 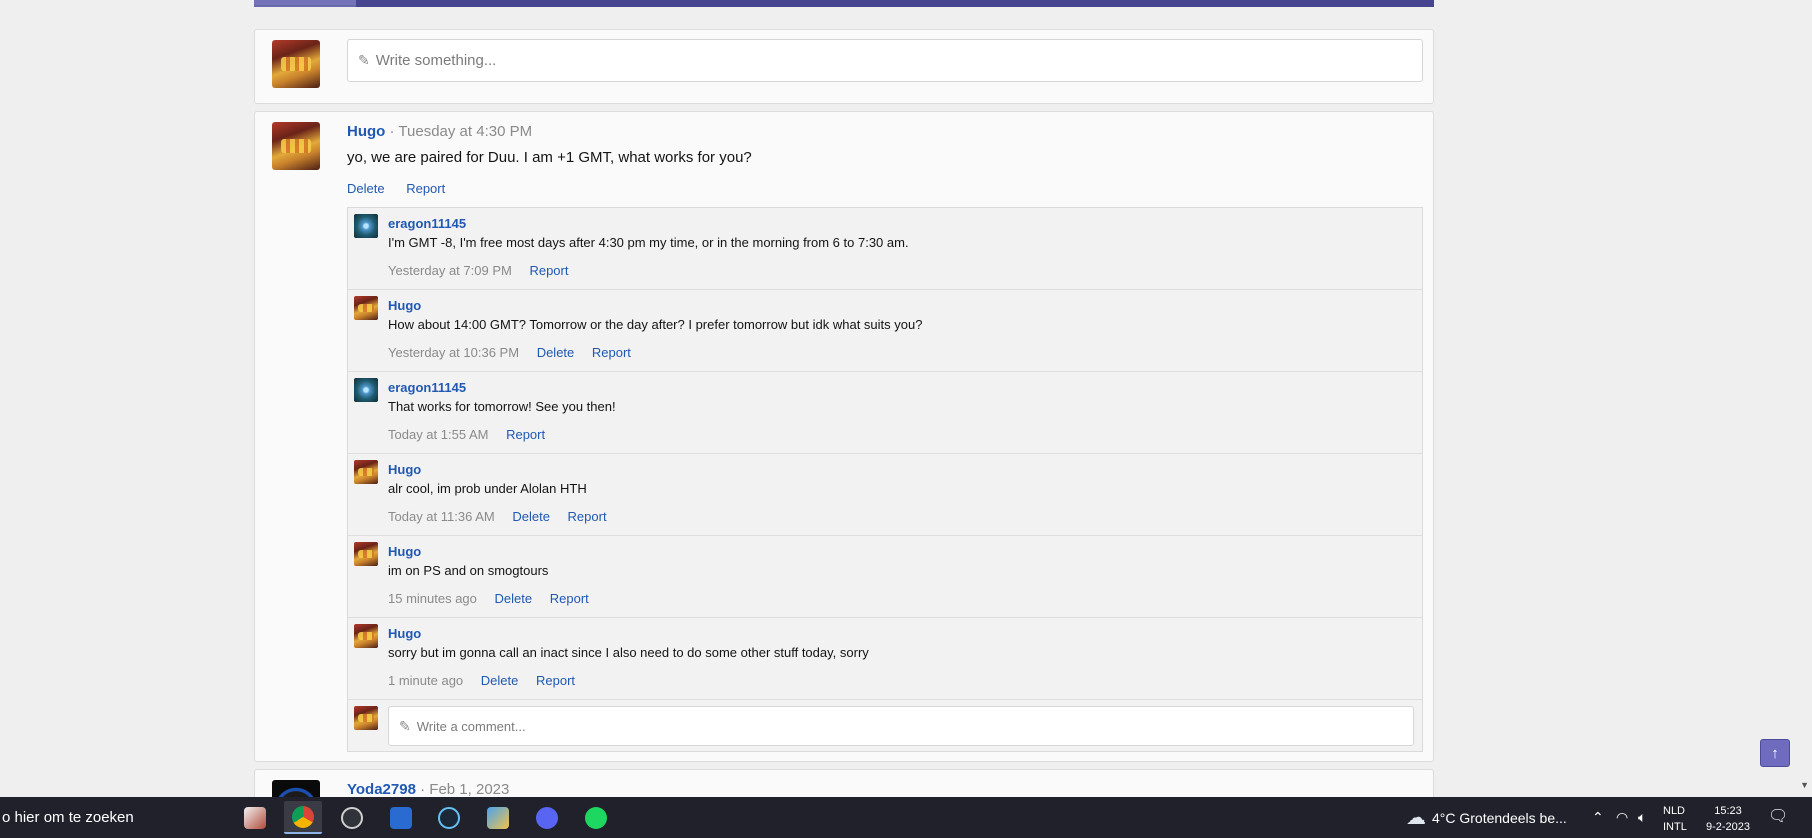 I want to click on comment-text: alr cool, im prob under Alolan HTH, so click(x=487, y=488).